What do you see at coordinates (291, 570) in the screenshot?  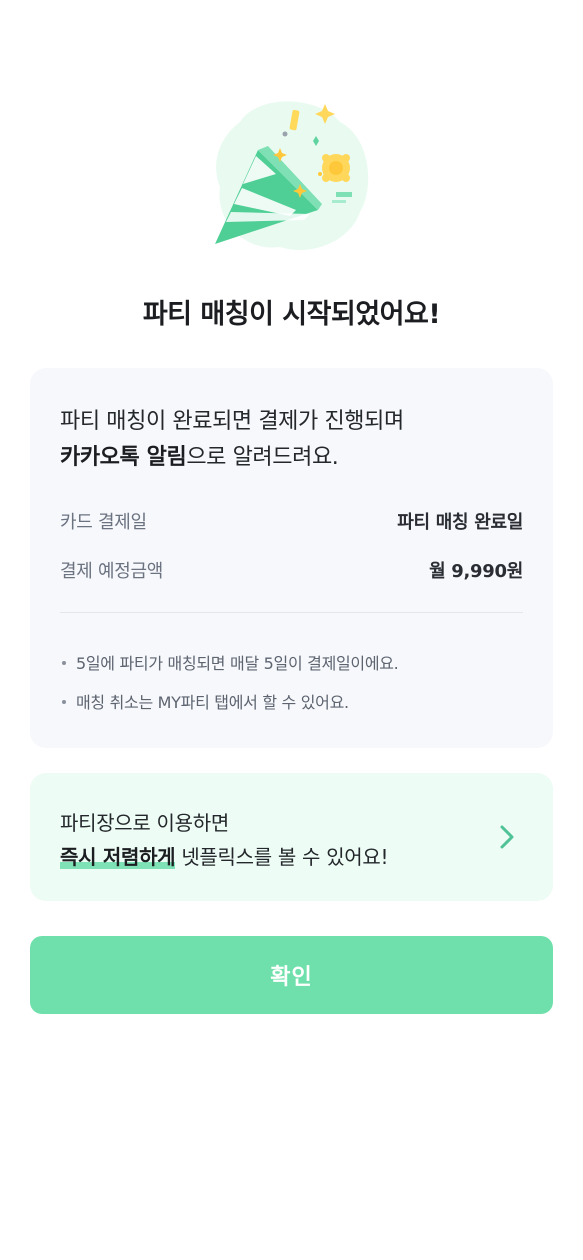 I see `payment-amount-row: 결제 예정금액 월 9,990원` at bounding box center [291, 570].